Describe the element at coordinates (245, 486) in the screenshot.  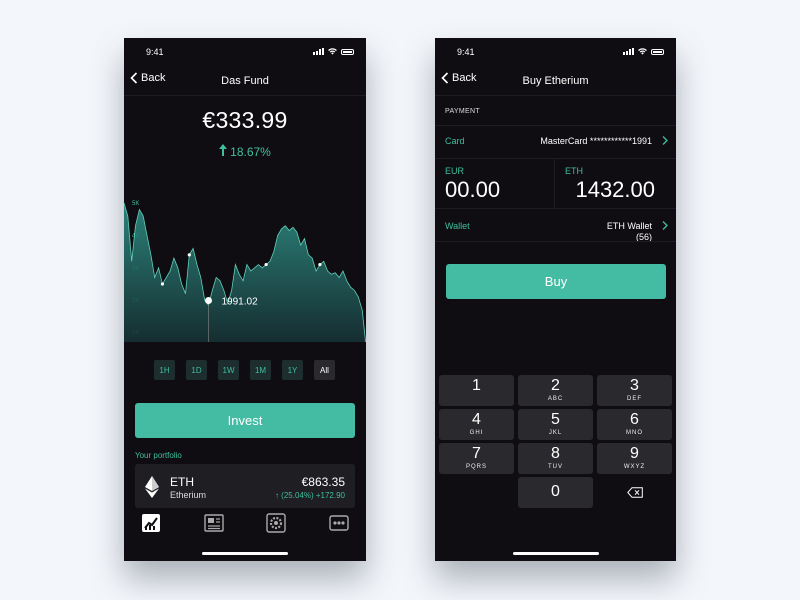
I see `portfolio-item-eth: ETH Etherium €863.35 ↑ (25.04%) +172.90` at that location.